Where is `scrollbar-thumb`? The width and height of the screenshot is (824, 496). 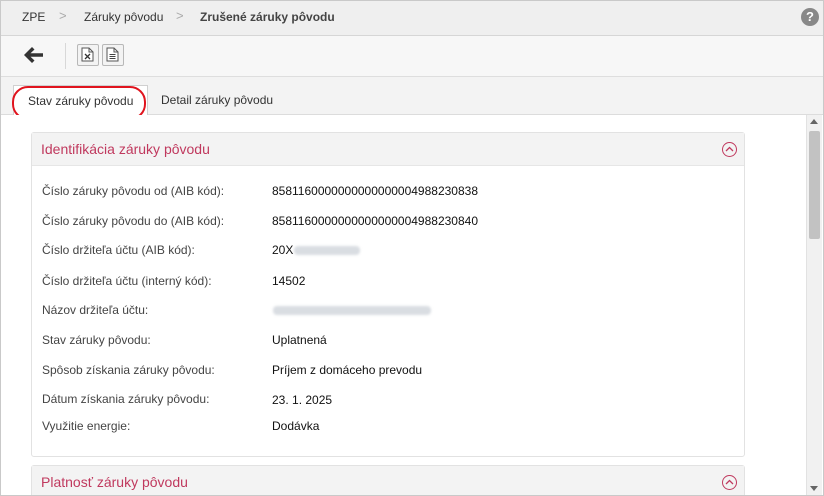 scrollbar-thumb is located at coordinates (814, 185).